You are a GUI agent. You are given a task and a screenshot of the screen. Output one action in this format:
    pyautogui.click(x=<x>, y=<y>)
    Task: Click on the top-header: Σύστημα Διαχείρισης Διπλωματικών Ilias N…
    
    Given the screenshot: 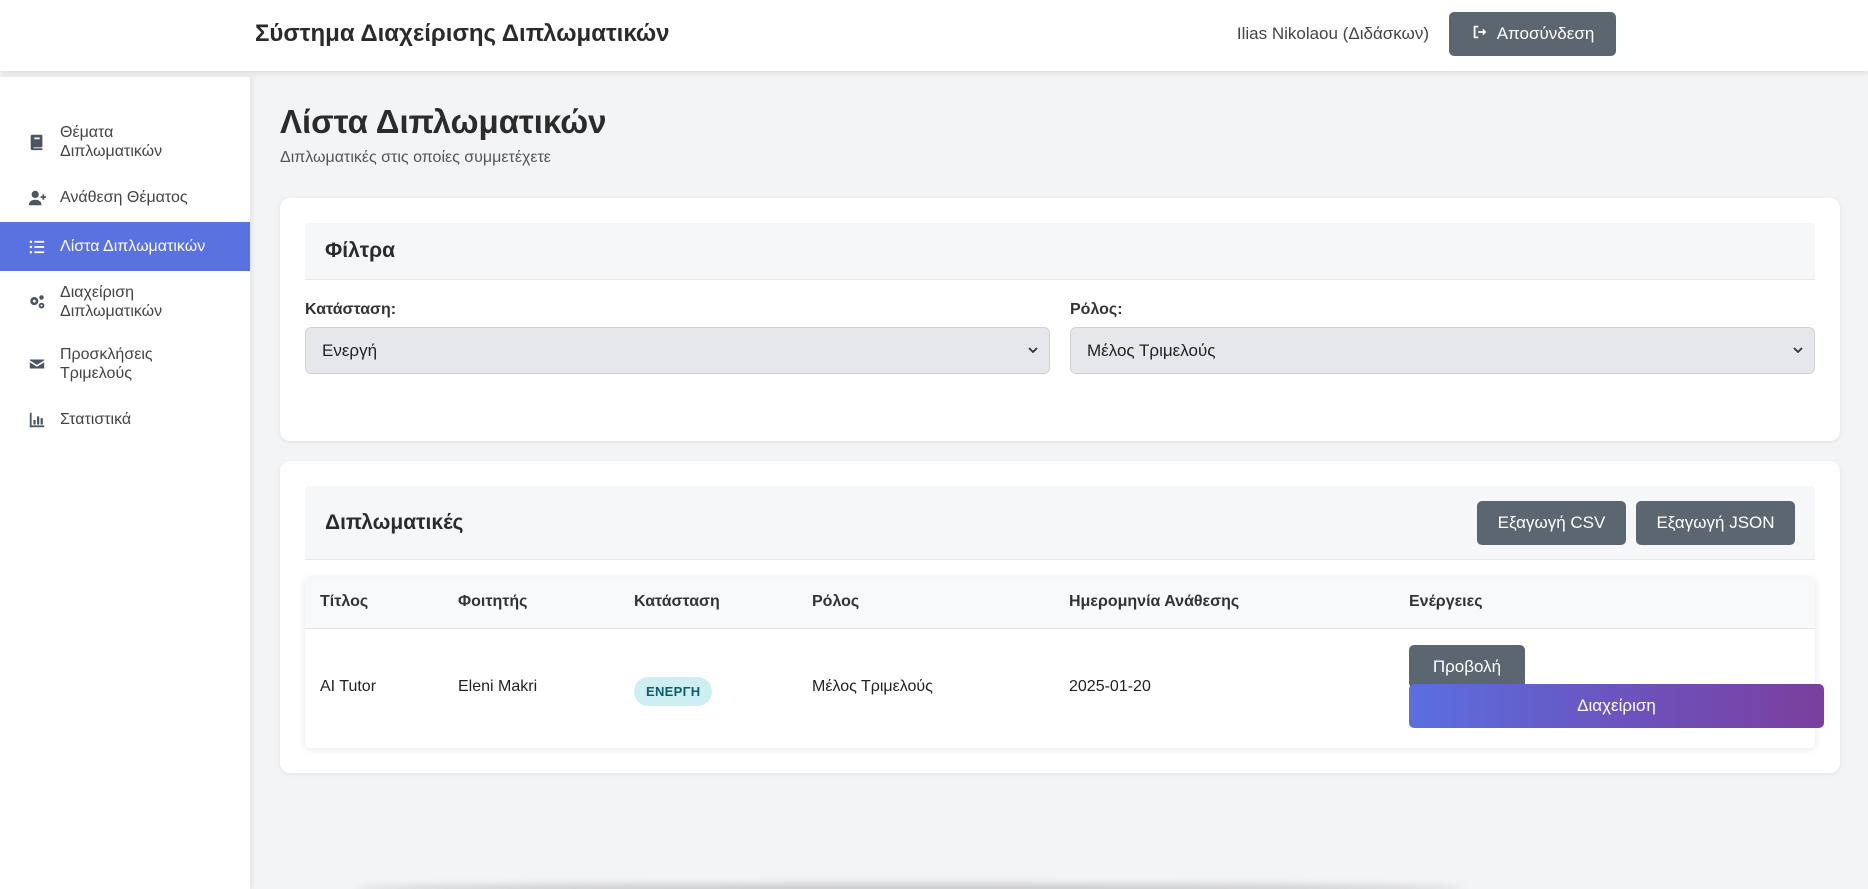 What is the action you would take?
    pyautogui.click(x=934, y=35)
    